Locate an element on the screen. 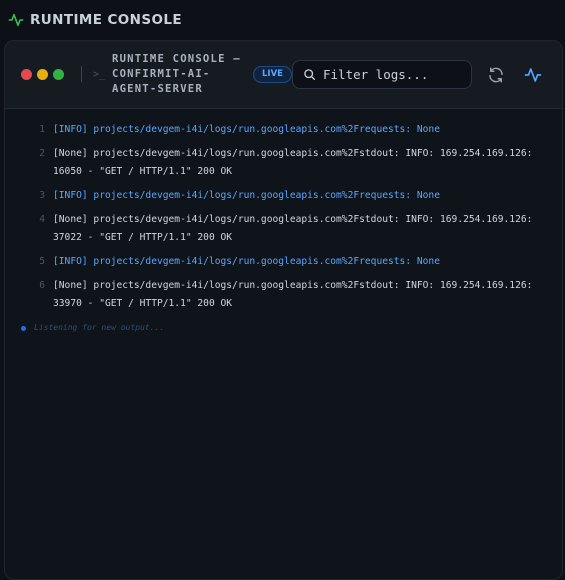 This screenshot has width=565, height=580. search-box is located at coordinates (382, 74).